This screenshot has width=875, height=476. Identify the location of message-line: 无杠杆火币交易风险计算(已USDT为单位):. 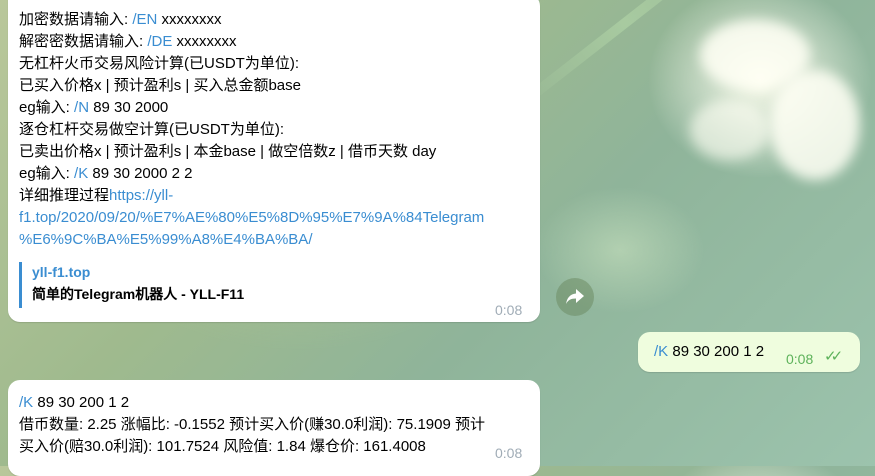
(159, 63).